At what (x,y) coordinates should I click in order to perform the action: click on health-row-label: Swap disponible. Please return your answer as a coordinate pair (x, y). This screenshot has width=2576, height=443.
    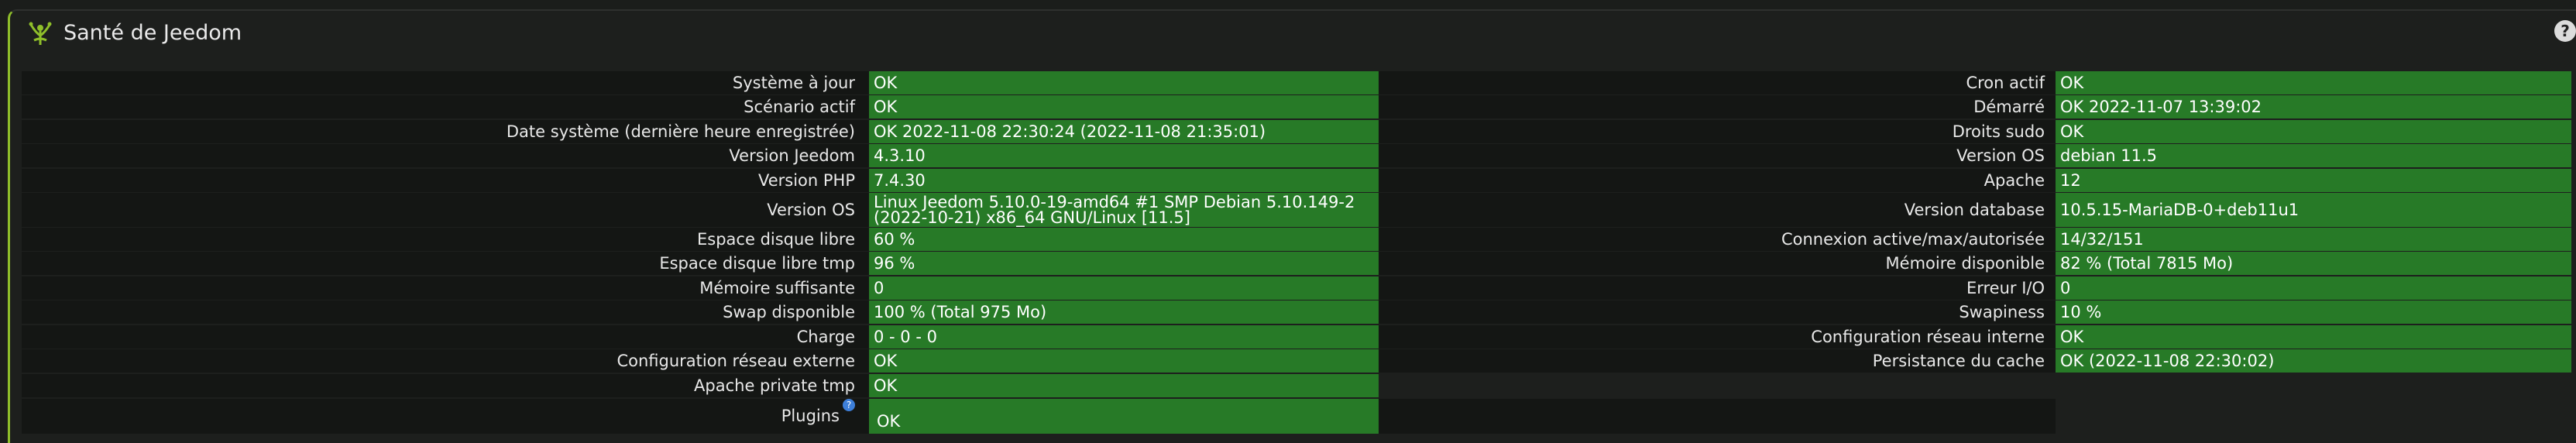
    Looking at the image, I should click on (789, 312).